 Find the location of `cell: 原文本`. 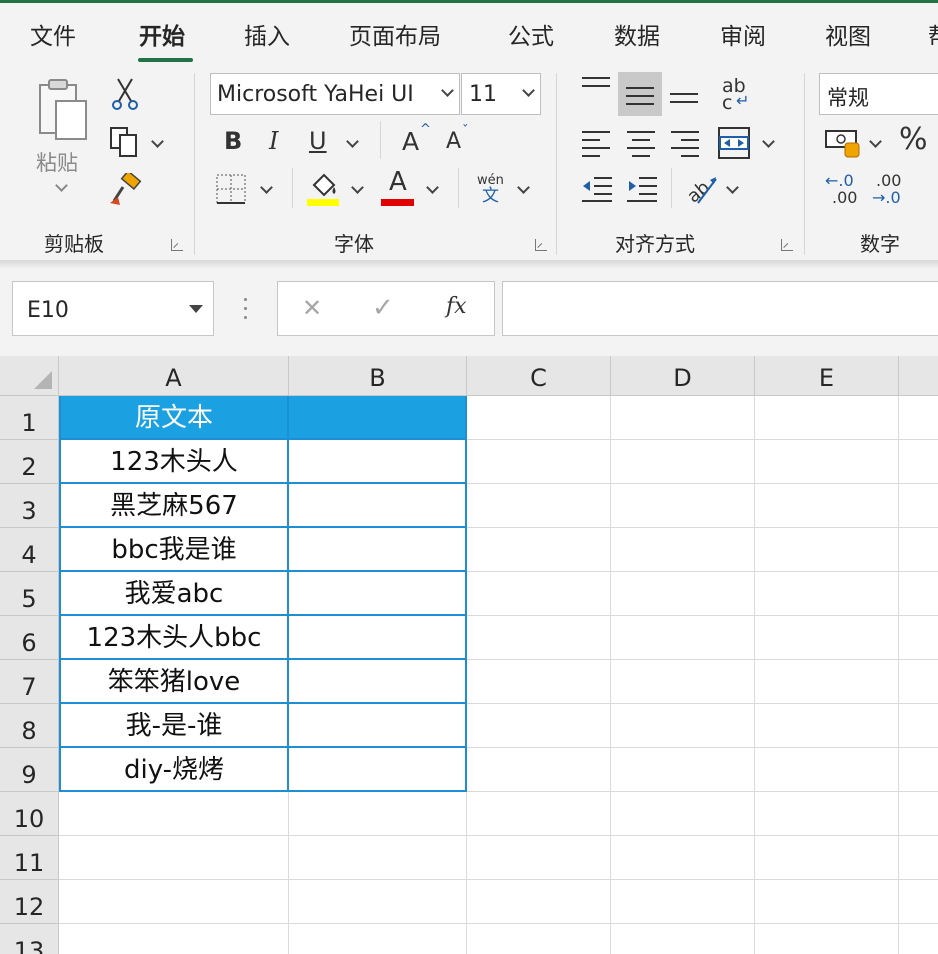

cell: 原文本 is located at coordinates (174, 418).